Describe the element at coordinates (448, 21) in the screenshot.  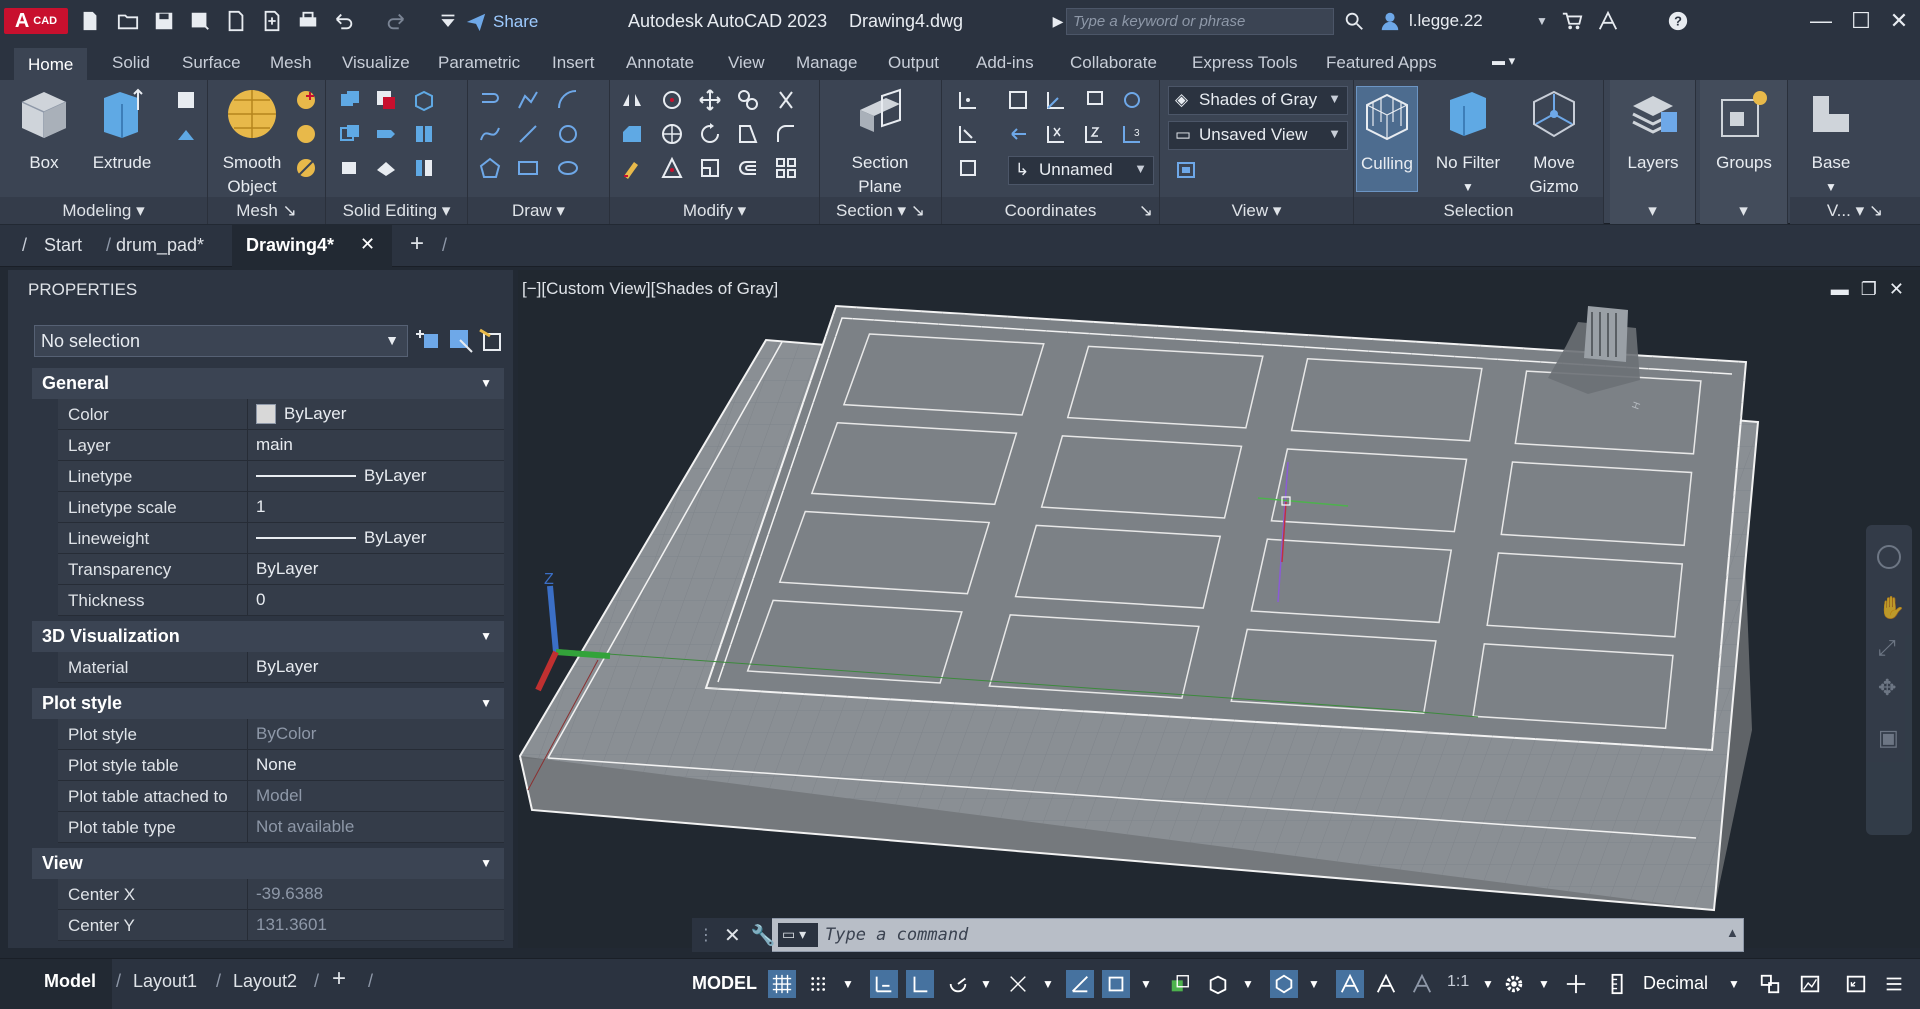
I see `customize-toolbar-icon` at that location.